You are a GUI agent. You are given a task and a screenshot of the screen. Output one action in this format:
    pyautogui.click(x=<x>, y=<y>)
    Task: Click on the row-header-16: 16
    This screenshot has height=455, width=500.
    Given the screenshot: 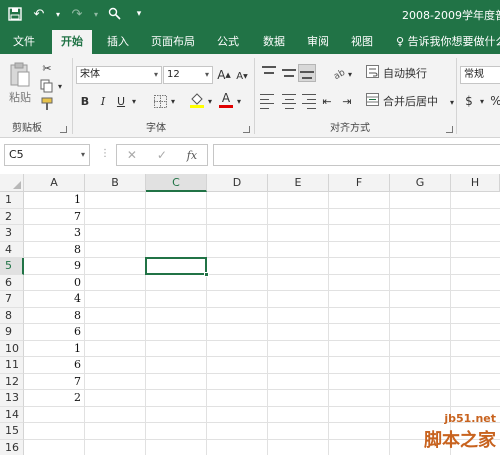 What is the action you would take?
    pyautogui.click(x=12, y=447)
    